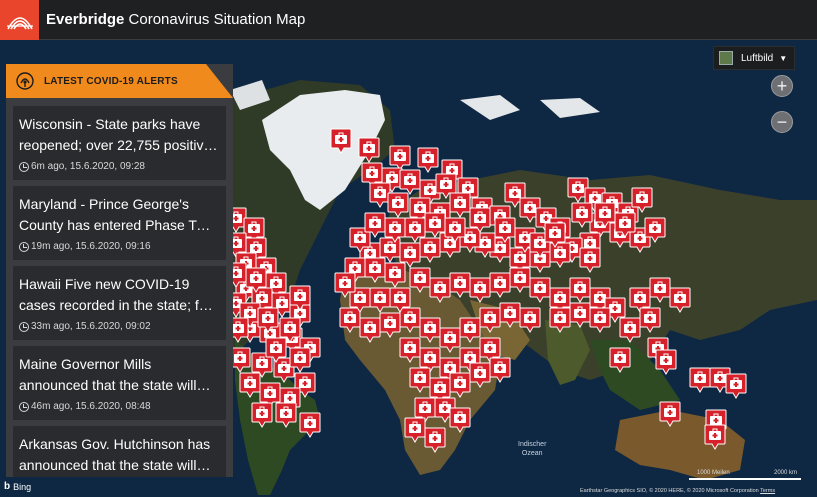  What do you see at coordinates (532, 444) in the screenshot?
I see `ocean-label-line1: Indischer` at bounding box center [532, 444].